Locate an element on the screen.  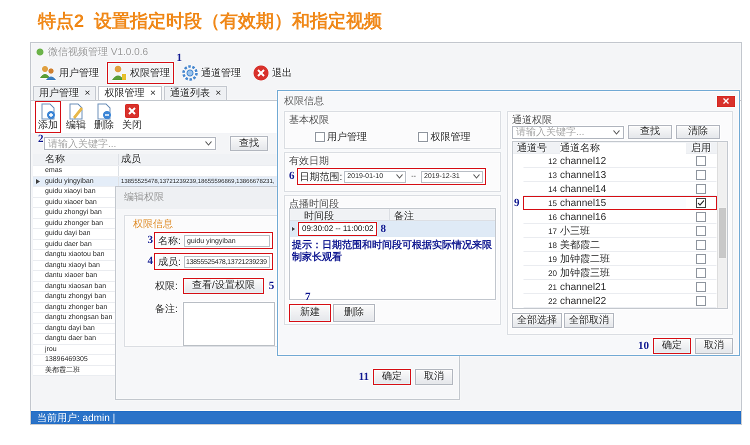
column-header: 启用 is located at coordinates (701, 148).